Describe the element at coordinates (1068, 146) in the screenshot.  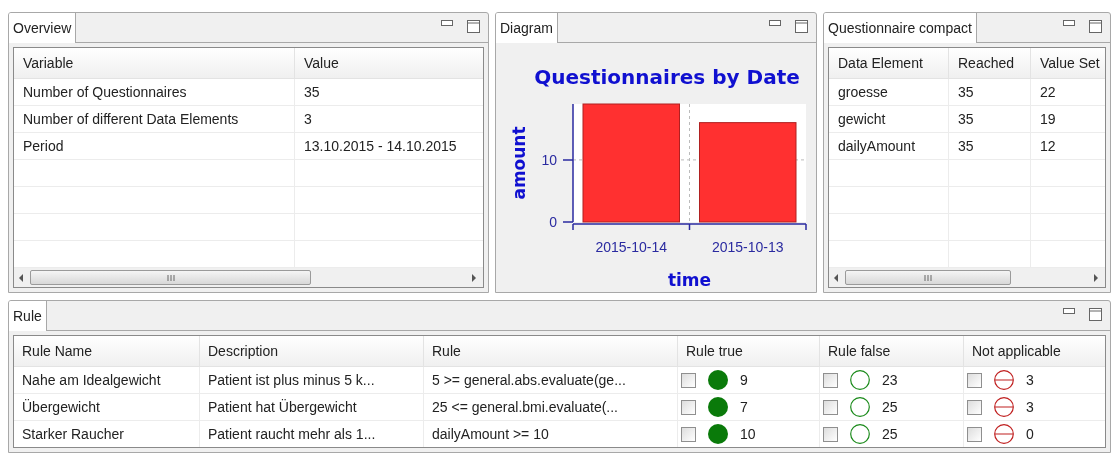
I see `table-cell: 12` at that location.